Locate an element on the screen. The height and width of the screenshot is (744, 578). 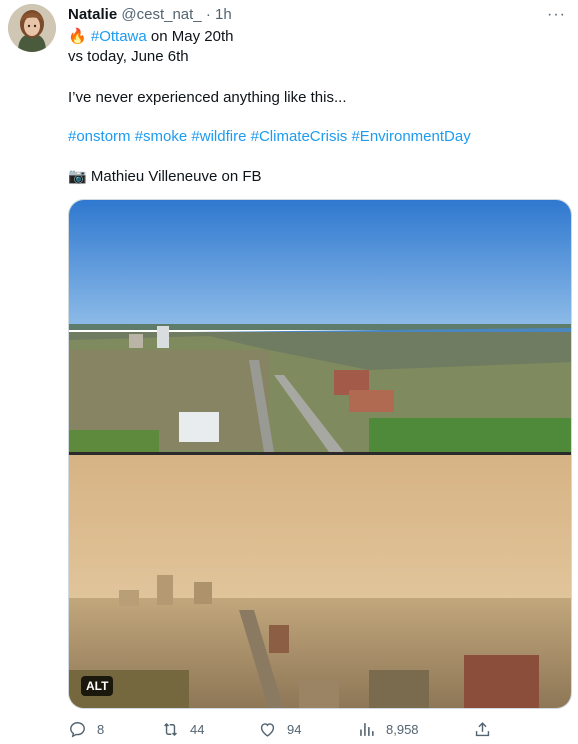
views-button: 8,958 is located at coordinates (388, 729).